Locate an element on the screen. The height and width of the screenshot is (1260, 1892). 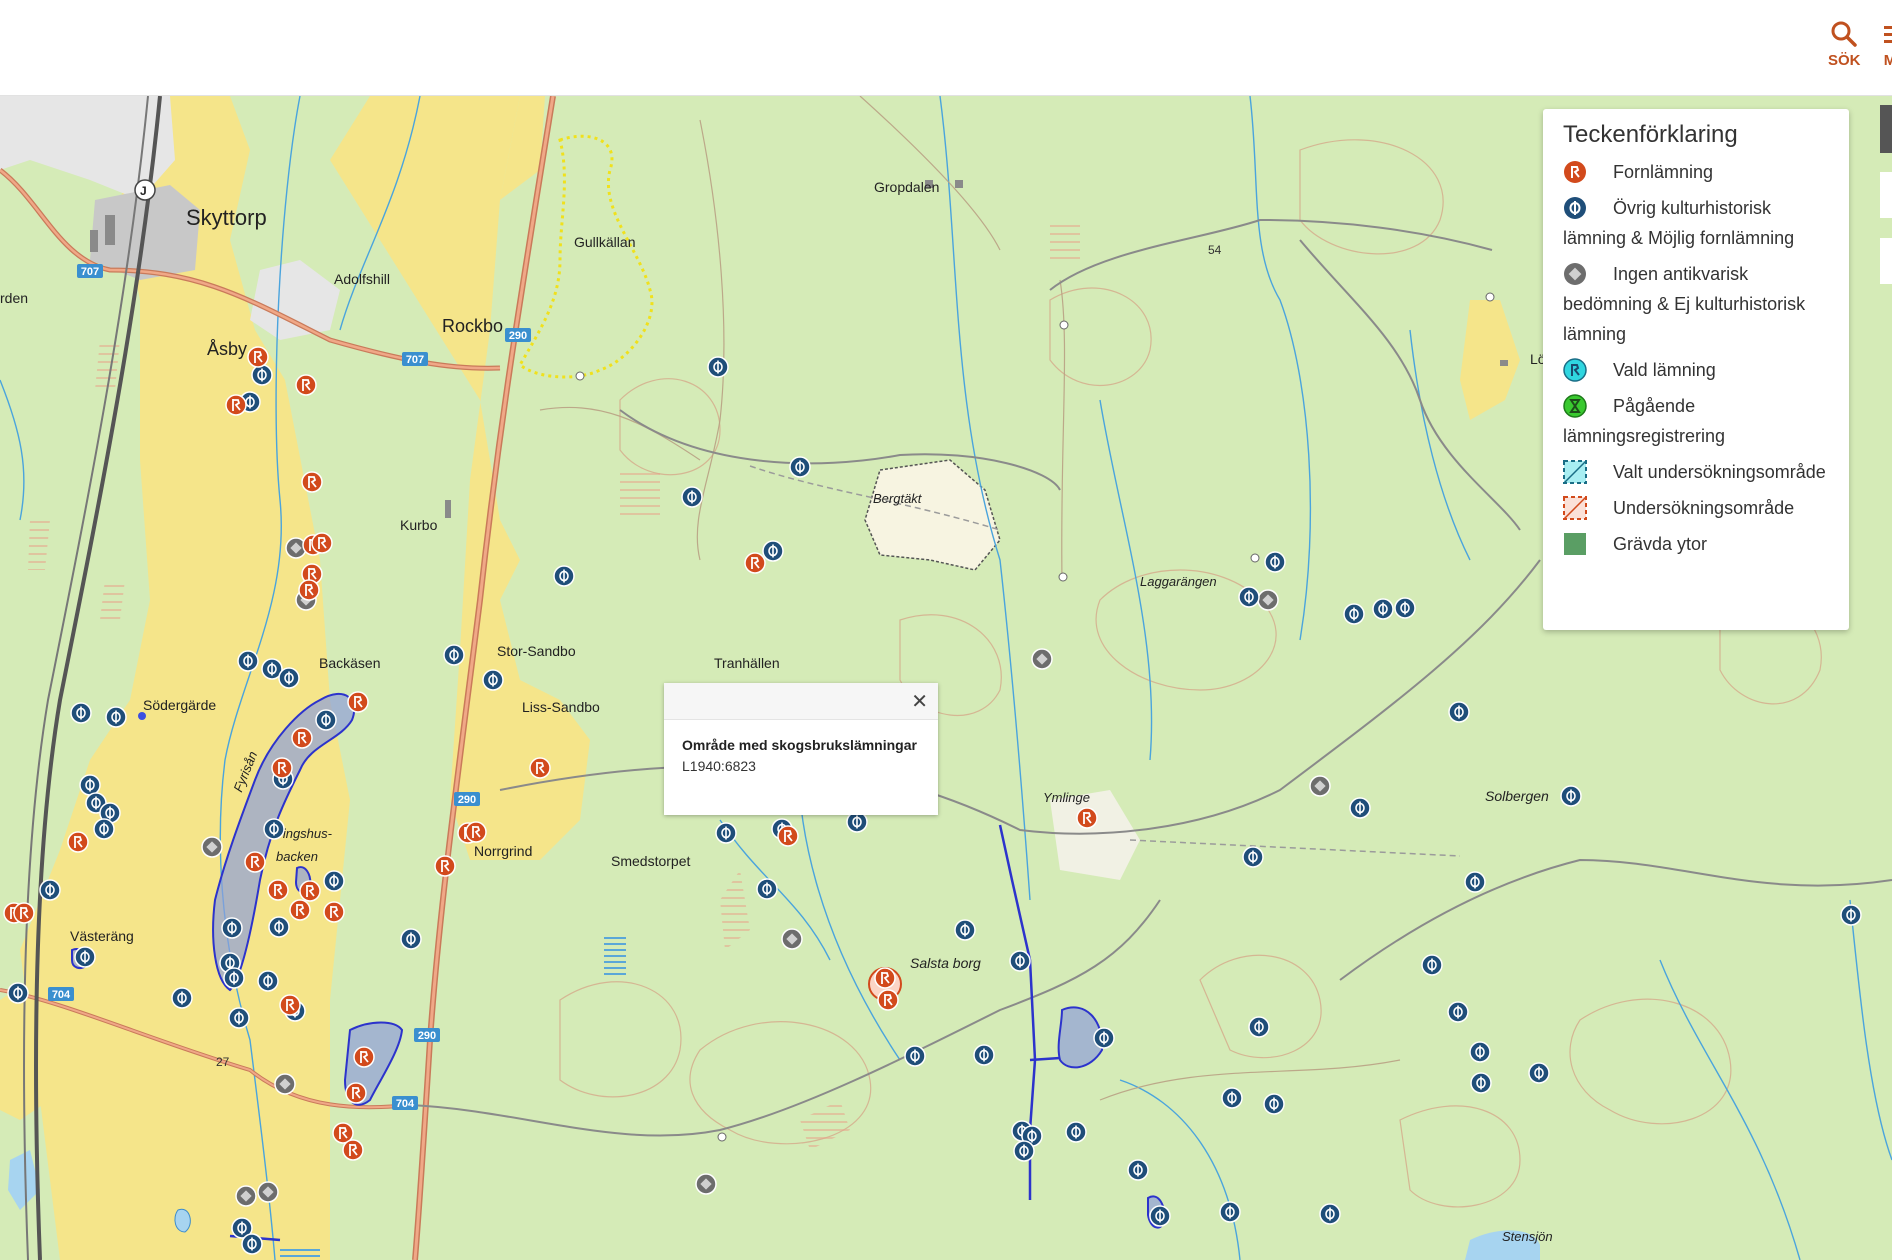
layer-toggle-handle is located at coordinates (1886, 129).